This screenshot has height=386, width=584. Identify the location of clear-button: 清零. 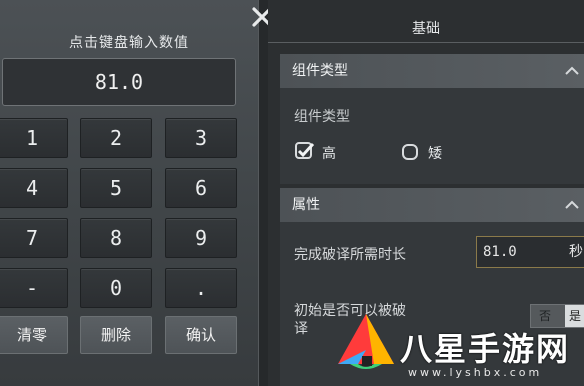
(34, 335).